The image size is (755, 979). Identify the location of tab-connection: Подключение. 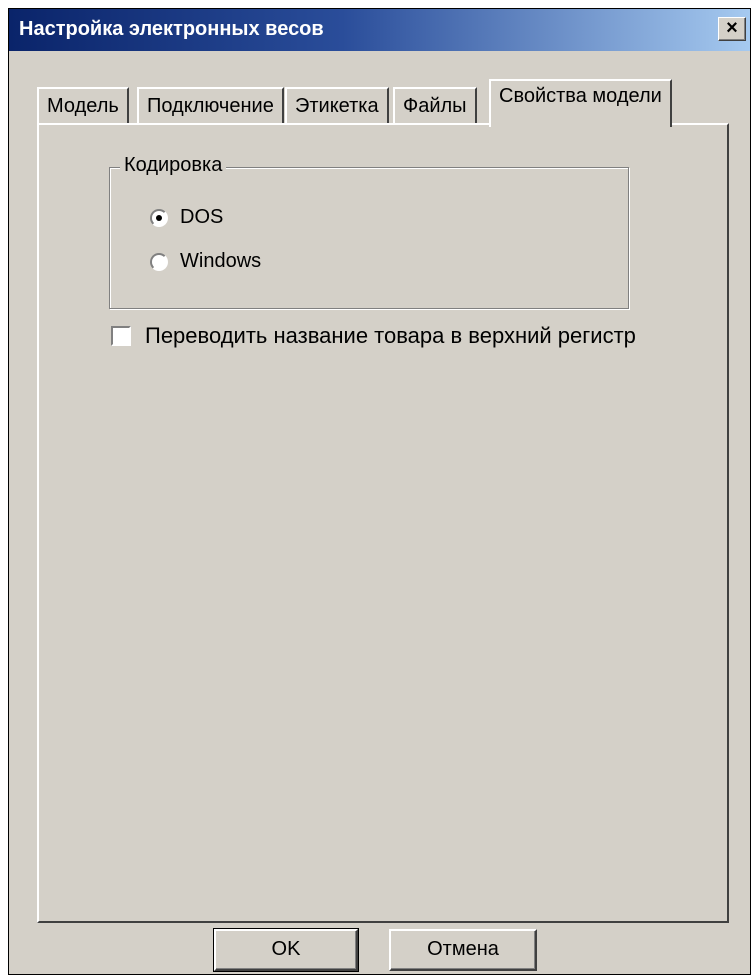
(210, 106).